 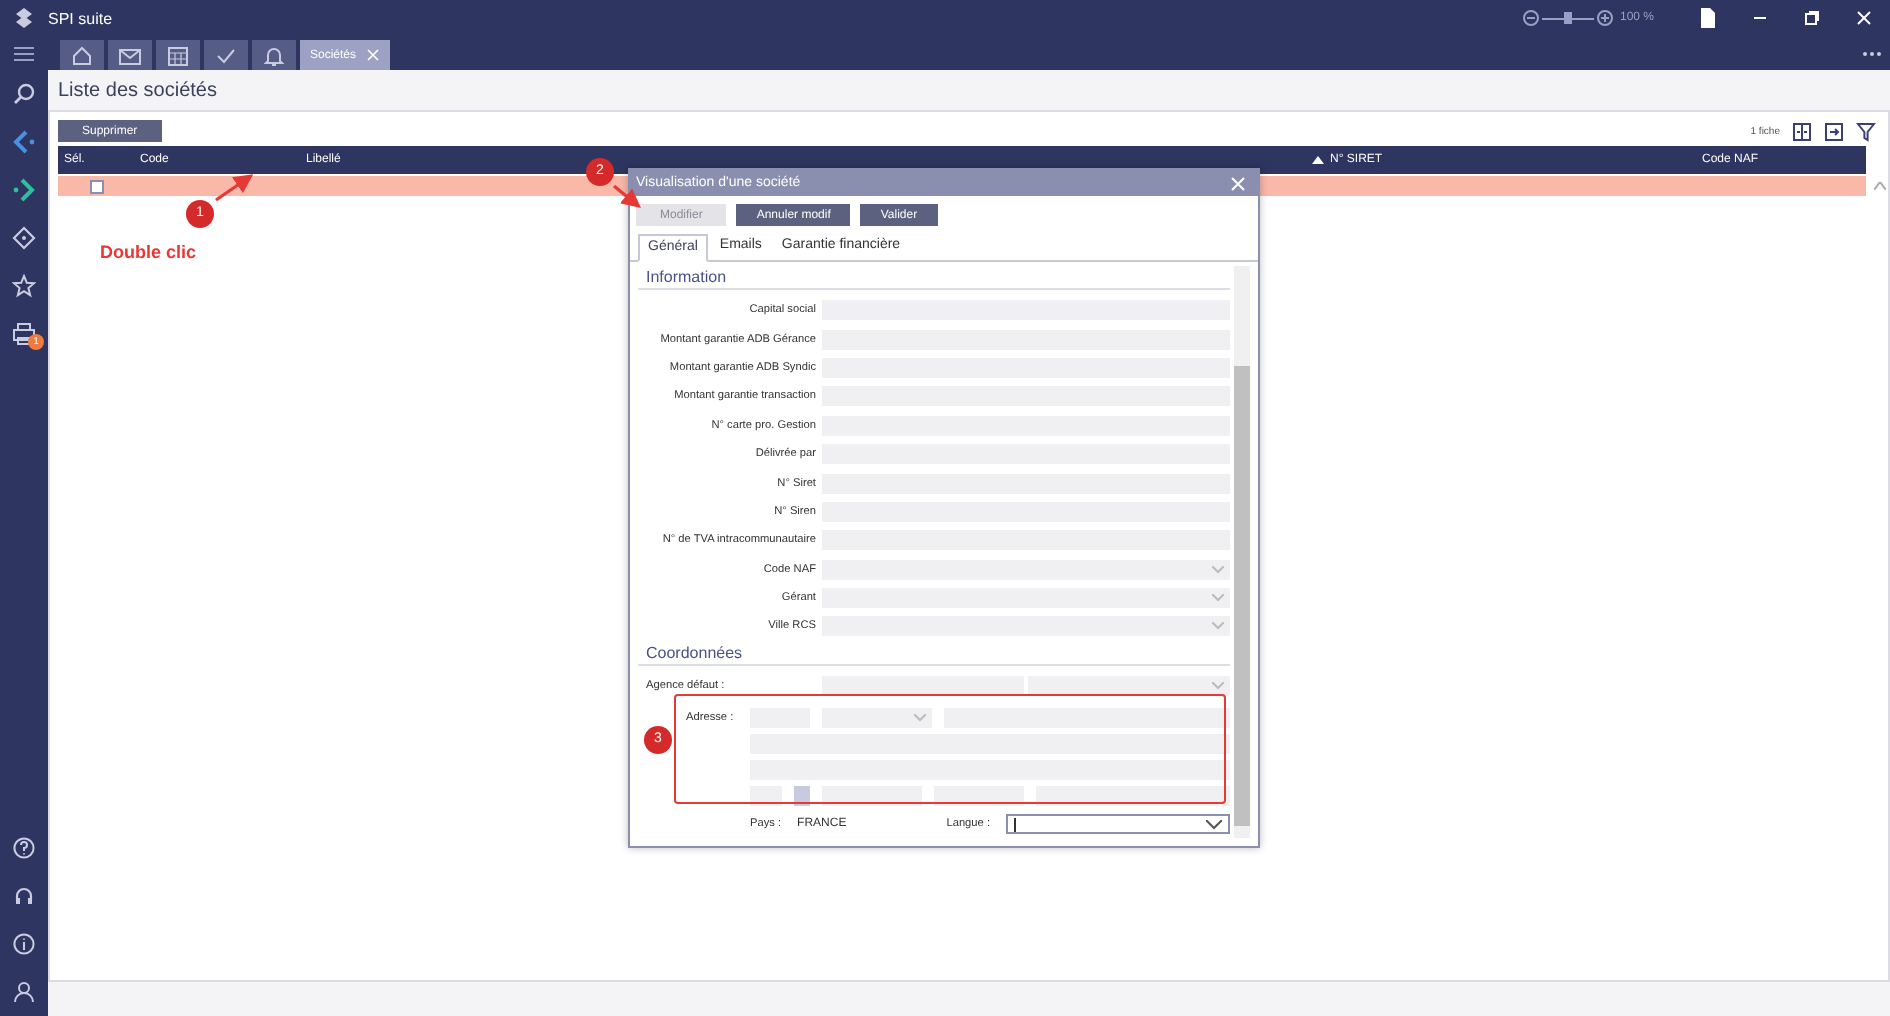 What do you see at coordinates (137, 90) in the screenshot?
I see `page-title: Liste des sociétés` at bounding box center [137, 90].